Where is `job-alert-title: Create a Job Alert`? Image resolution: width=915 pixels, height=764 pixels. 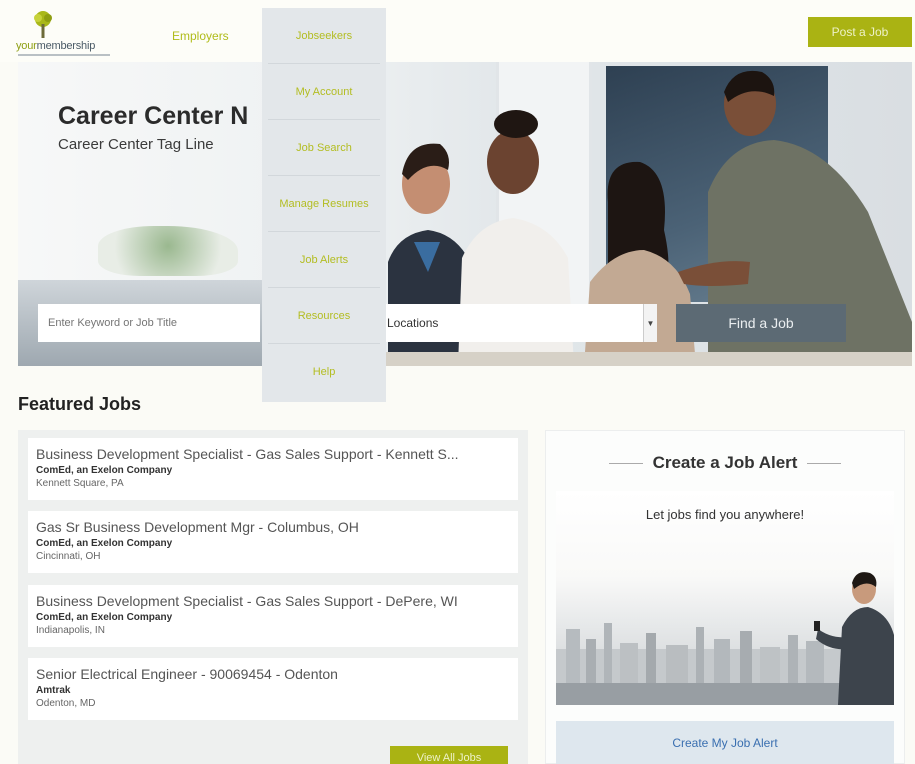 job-alert-title: Create a Job Alert is located at coordinates (725, 462).